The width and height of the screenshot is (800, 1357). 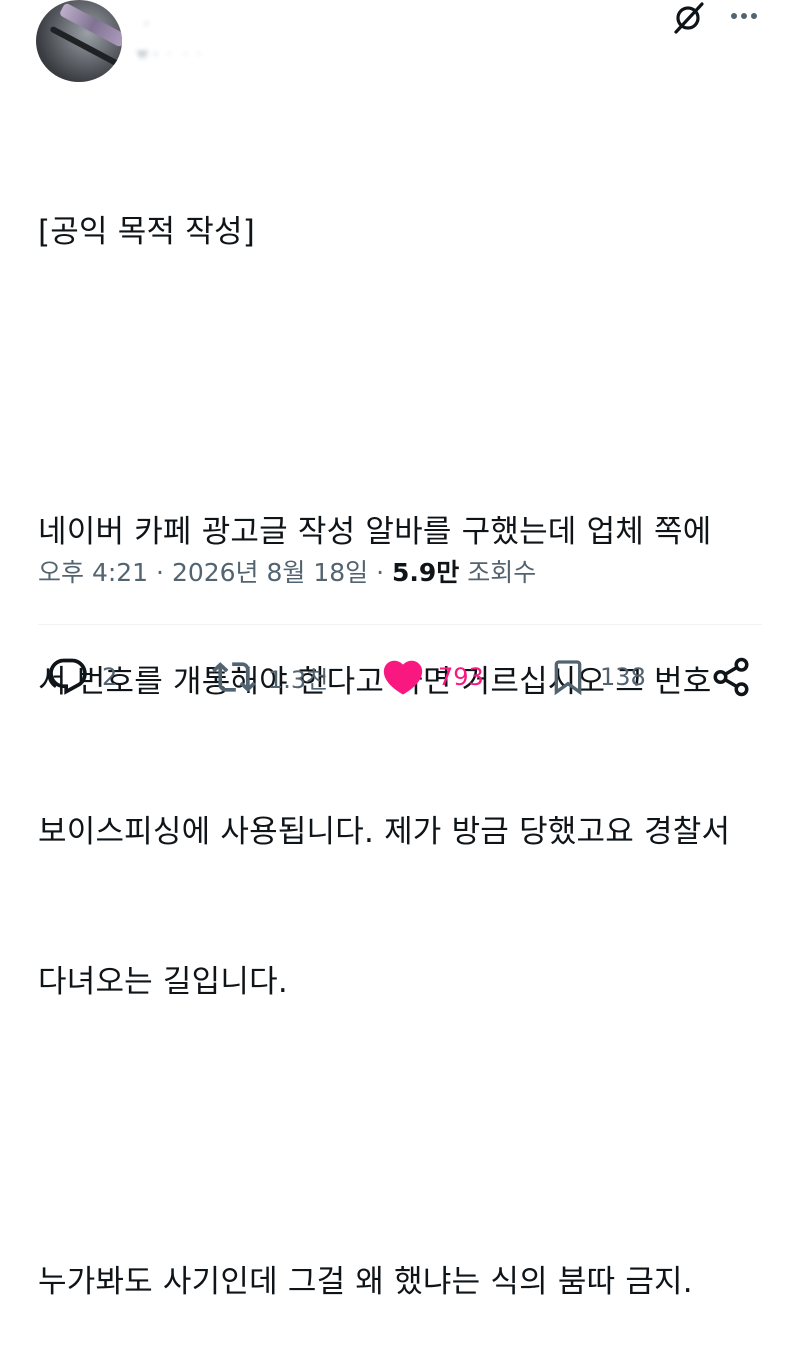 What do you see at coordinates (426, 572) in the screenshot?
I see `views-count: 5.9만` at bounding box center [426, 572].